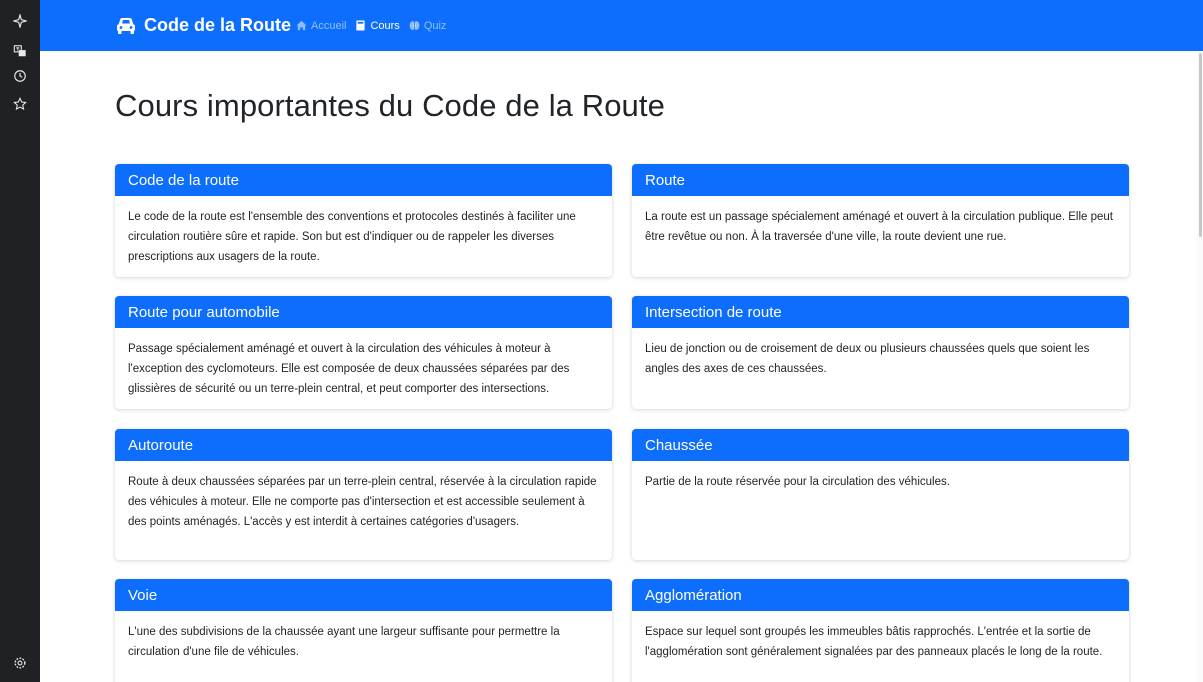  I want to click on scrollbar-thumb, so click(1200, 145).